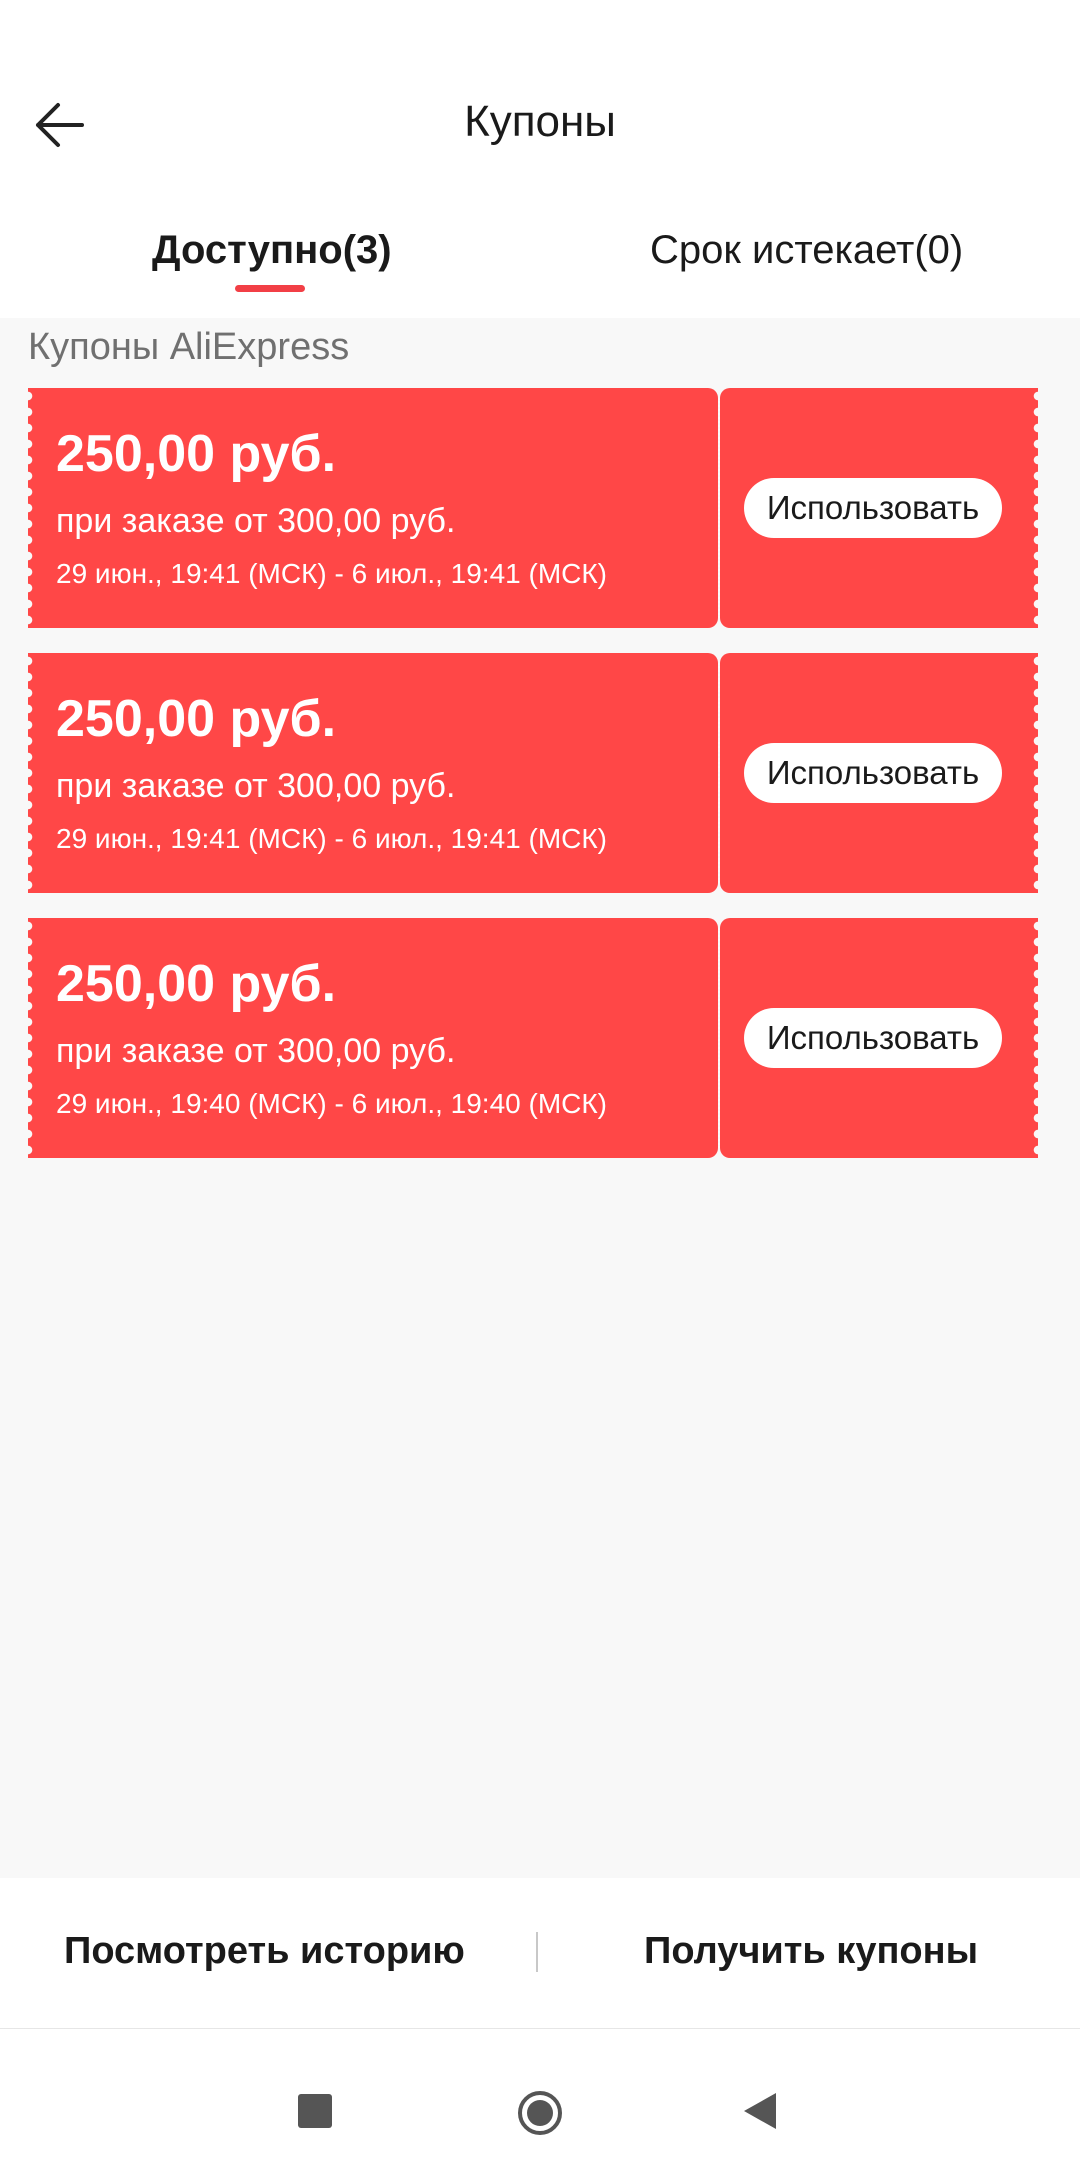 Image resolution: width=1080 pixels, height=2160 pixels. I want to click on recent-apps-icon, so click(315, 2111).